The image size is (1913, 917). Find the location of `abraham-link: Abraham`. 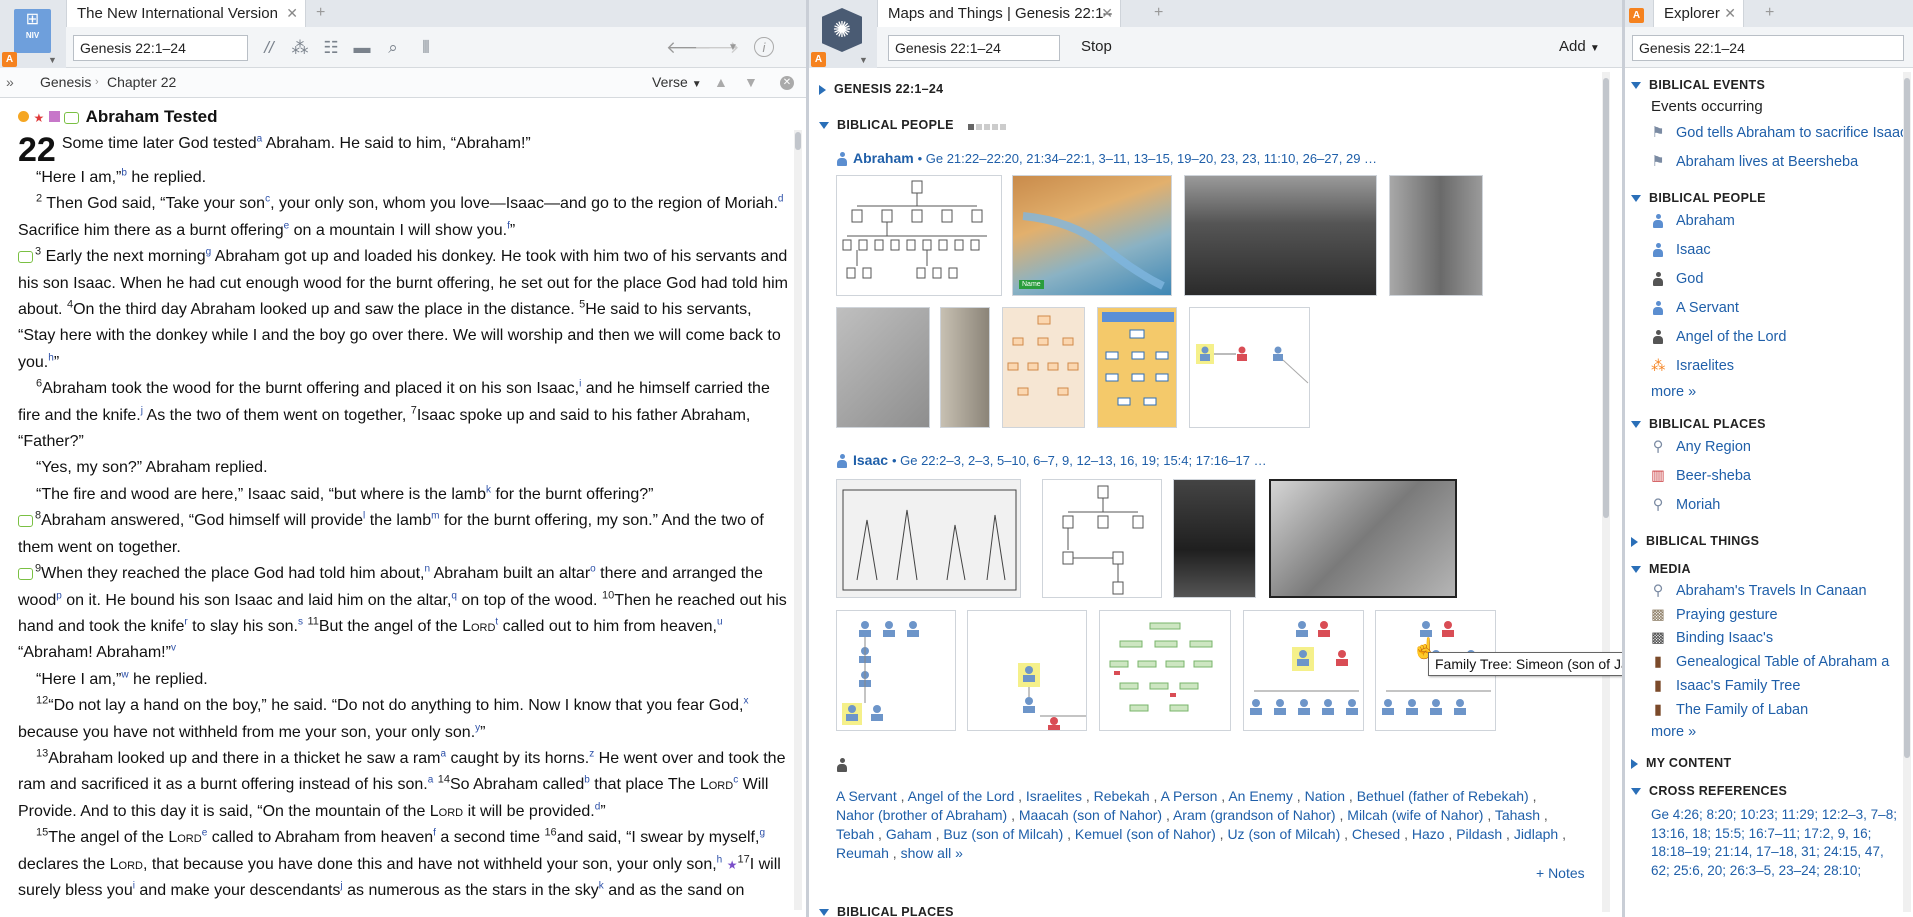

abraham-link: Abraham is located at coordinates (883, 158).